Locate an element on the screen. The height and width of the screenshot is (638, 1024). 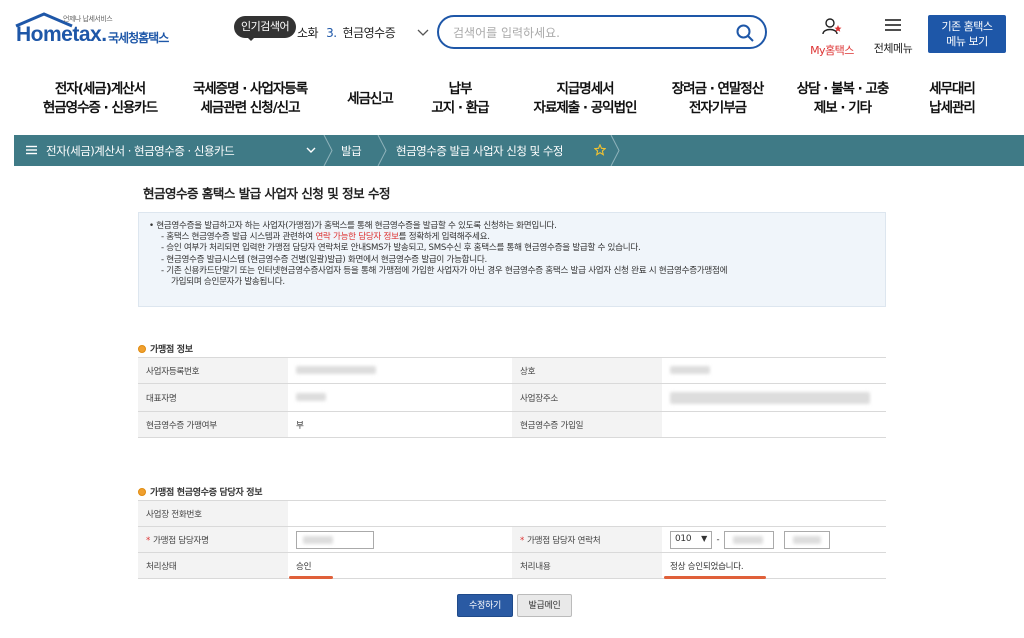
gnb-item-statement: 지급명세서 자료제출 · 공익법인 is located at coordinates (585, 99).